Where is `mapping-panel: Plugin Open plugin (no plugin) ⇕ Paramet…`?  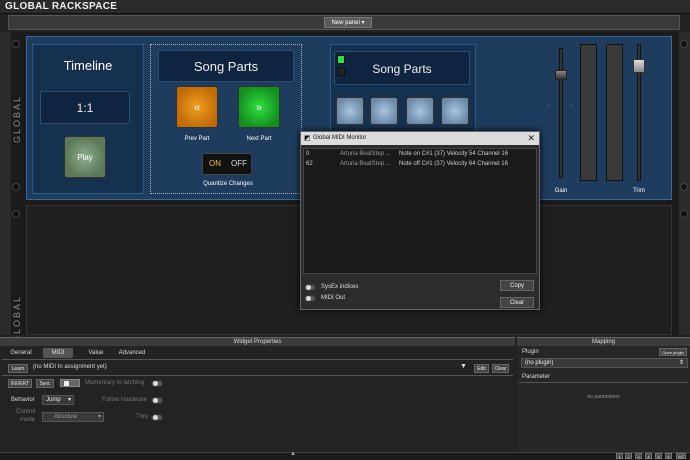 mapping-panel: Plugin Open plugin (no plugin) ⇕ Paramet… is located at coordinates (603, 399).